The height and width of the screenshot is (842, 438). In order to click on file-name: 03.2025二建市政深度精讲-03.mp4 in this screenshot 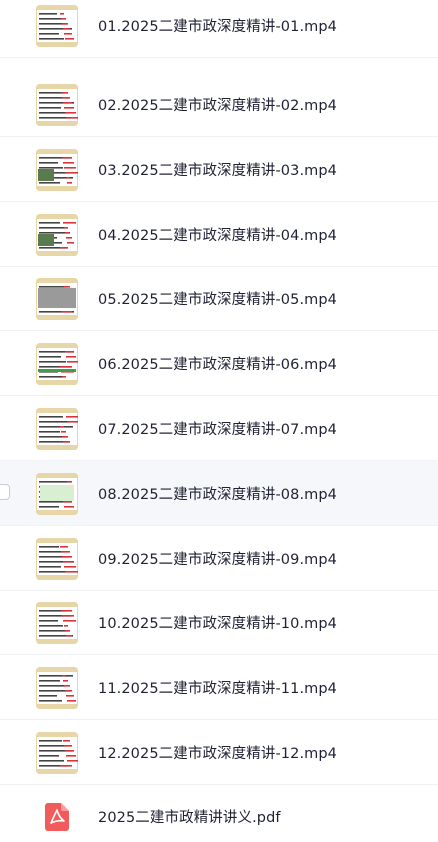, I will do `click(218, 171)`.